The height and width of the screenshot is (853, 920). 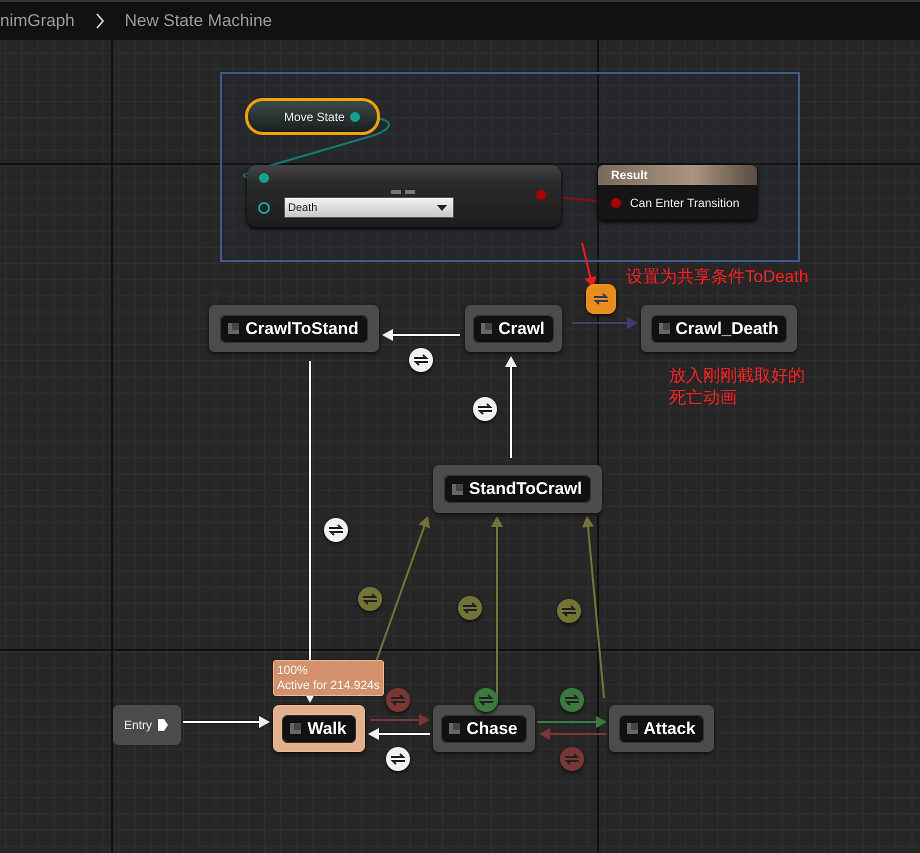 What do you see at coordinates (312, 116) in the screenshot?
I see `move-state-node: Move State` at bounding box center [312, 116].